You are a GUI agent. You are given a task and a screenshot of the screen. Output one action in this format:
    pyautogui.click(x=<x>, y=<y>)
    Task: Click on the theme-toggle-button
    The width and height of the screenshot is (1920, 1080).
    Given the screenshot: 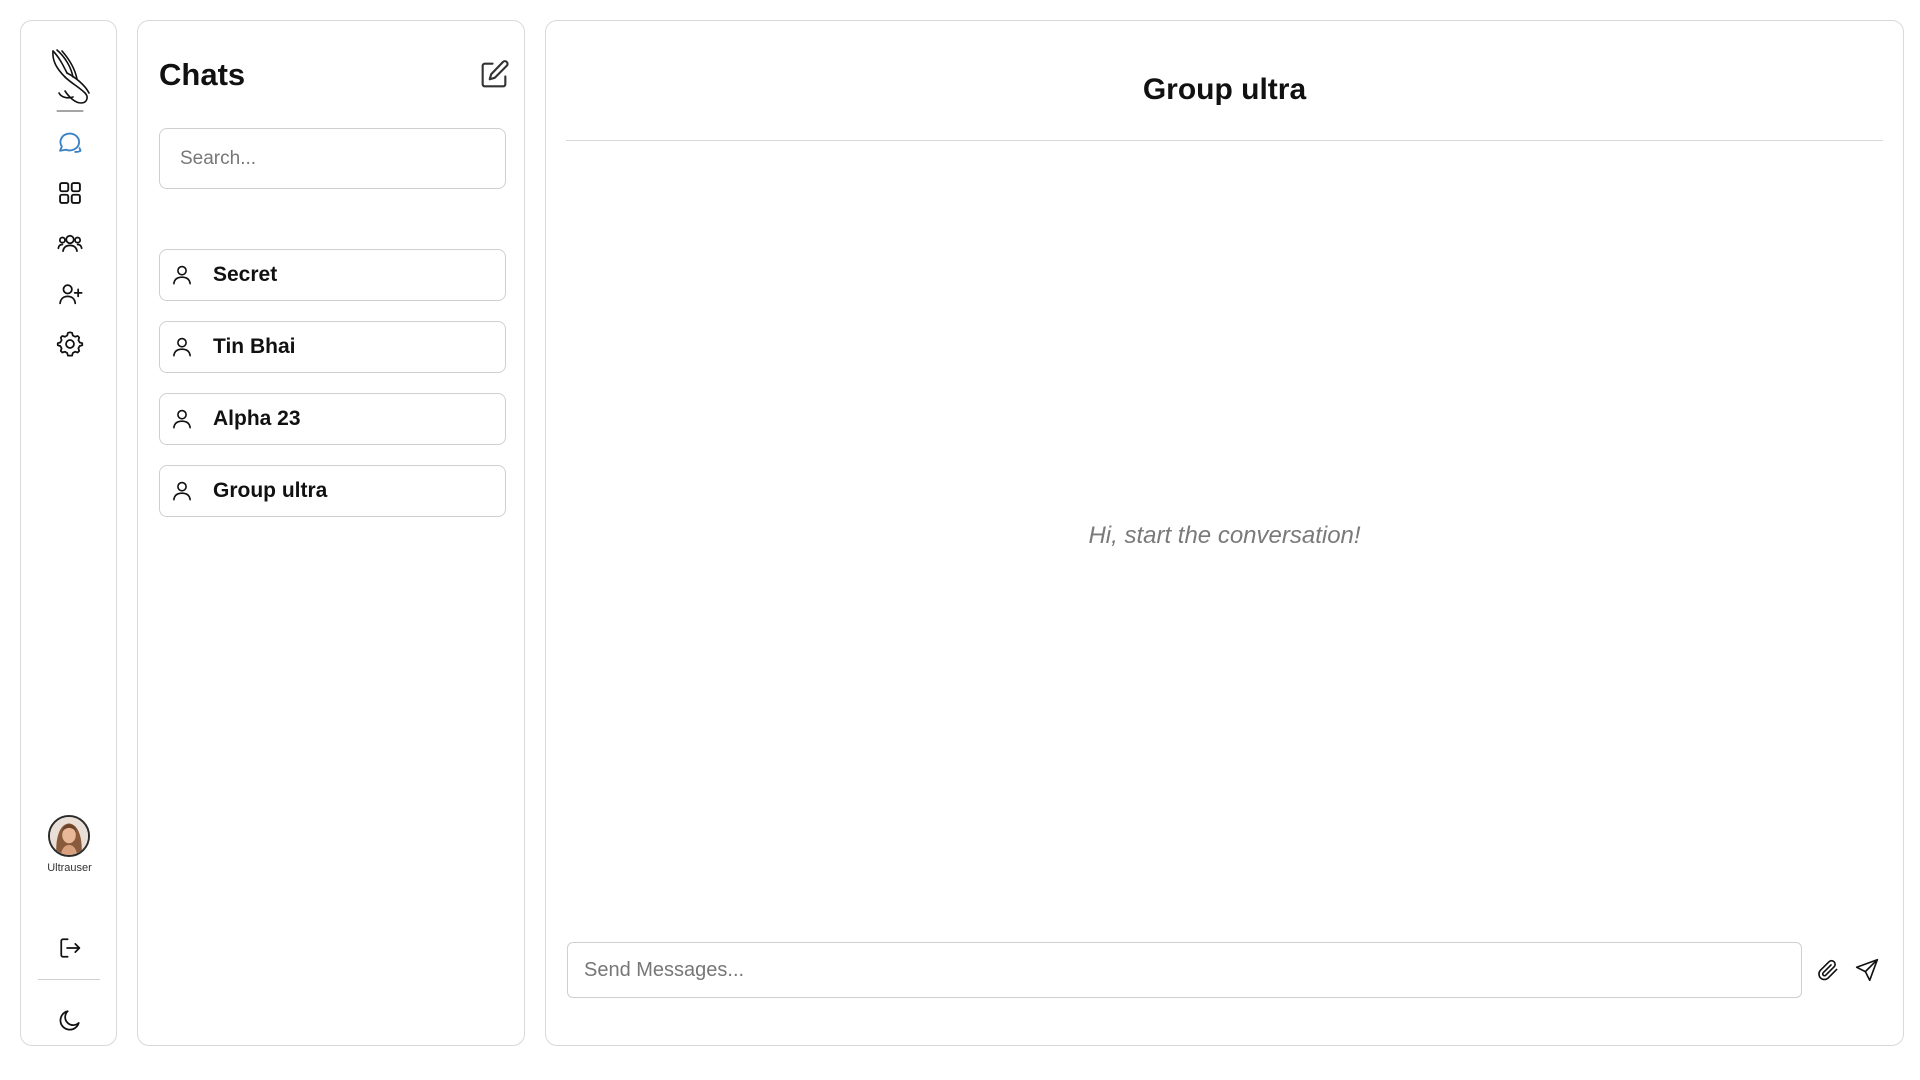 What is the action you would take?
    pyautogui.click(x=70, y=1020)
    